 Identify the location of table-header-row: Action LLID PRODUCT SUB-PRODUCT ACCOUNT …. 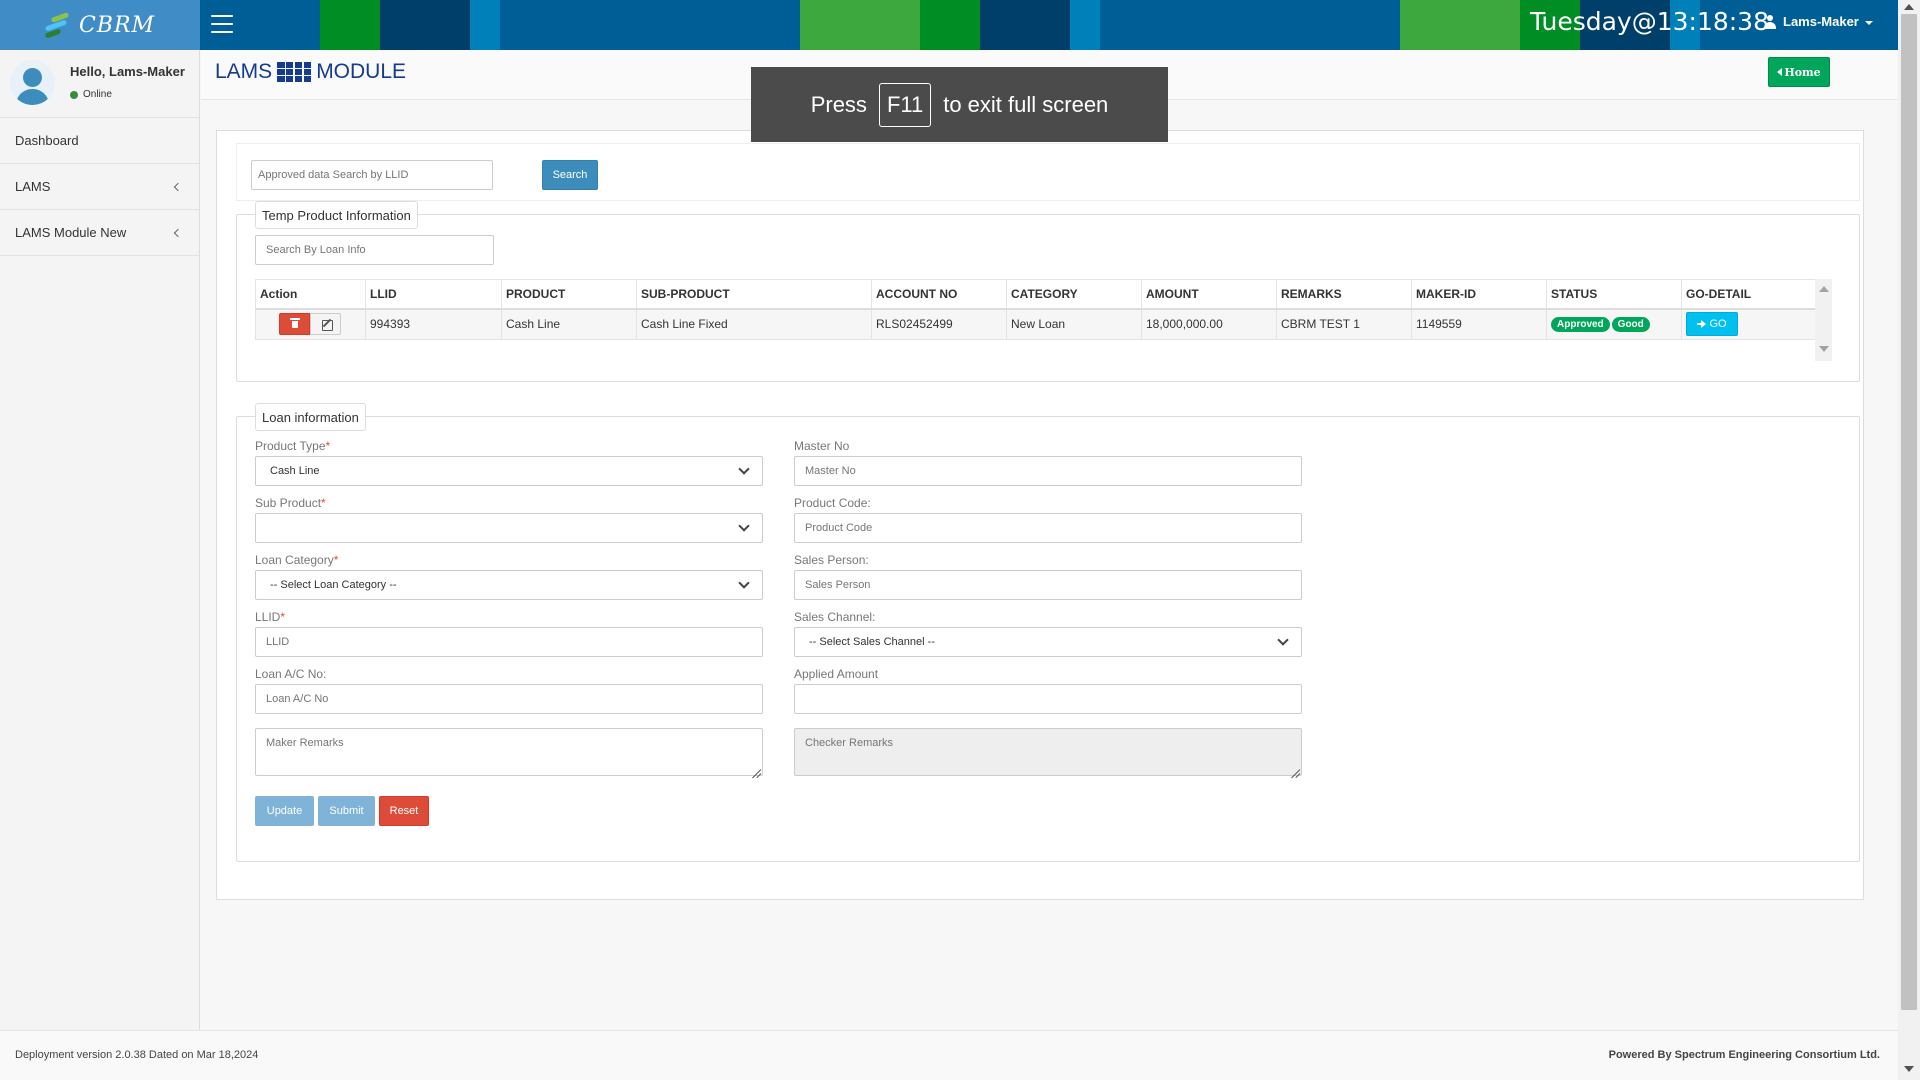
(1035, 294).